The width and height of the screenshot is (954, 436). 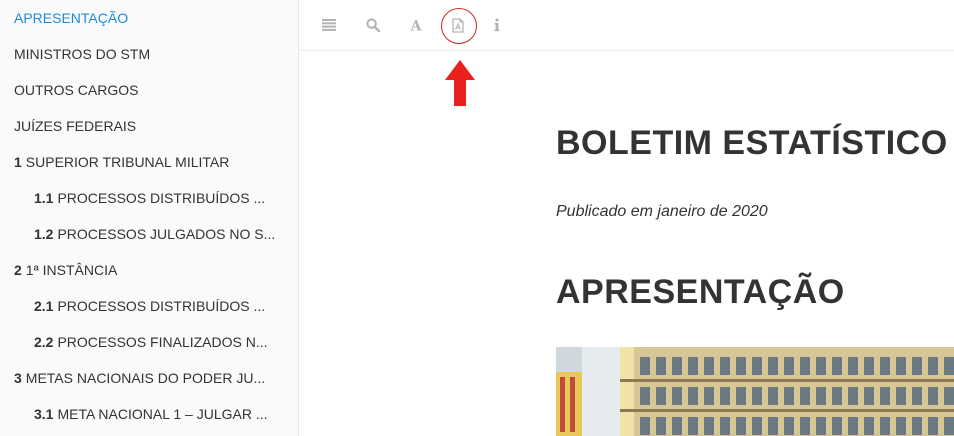 What do you see at coordinates (82, 54) in the screenshot?
I see `toc-item-label: MINISTROS DO STM` at bounding box center [82, 54].